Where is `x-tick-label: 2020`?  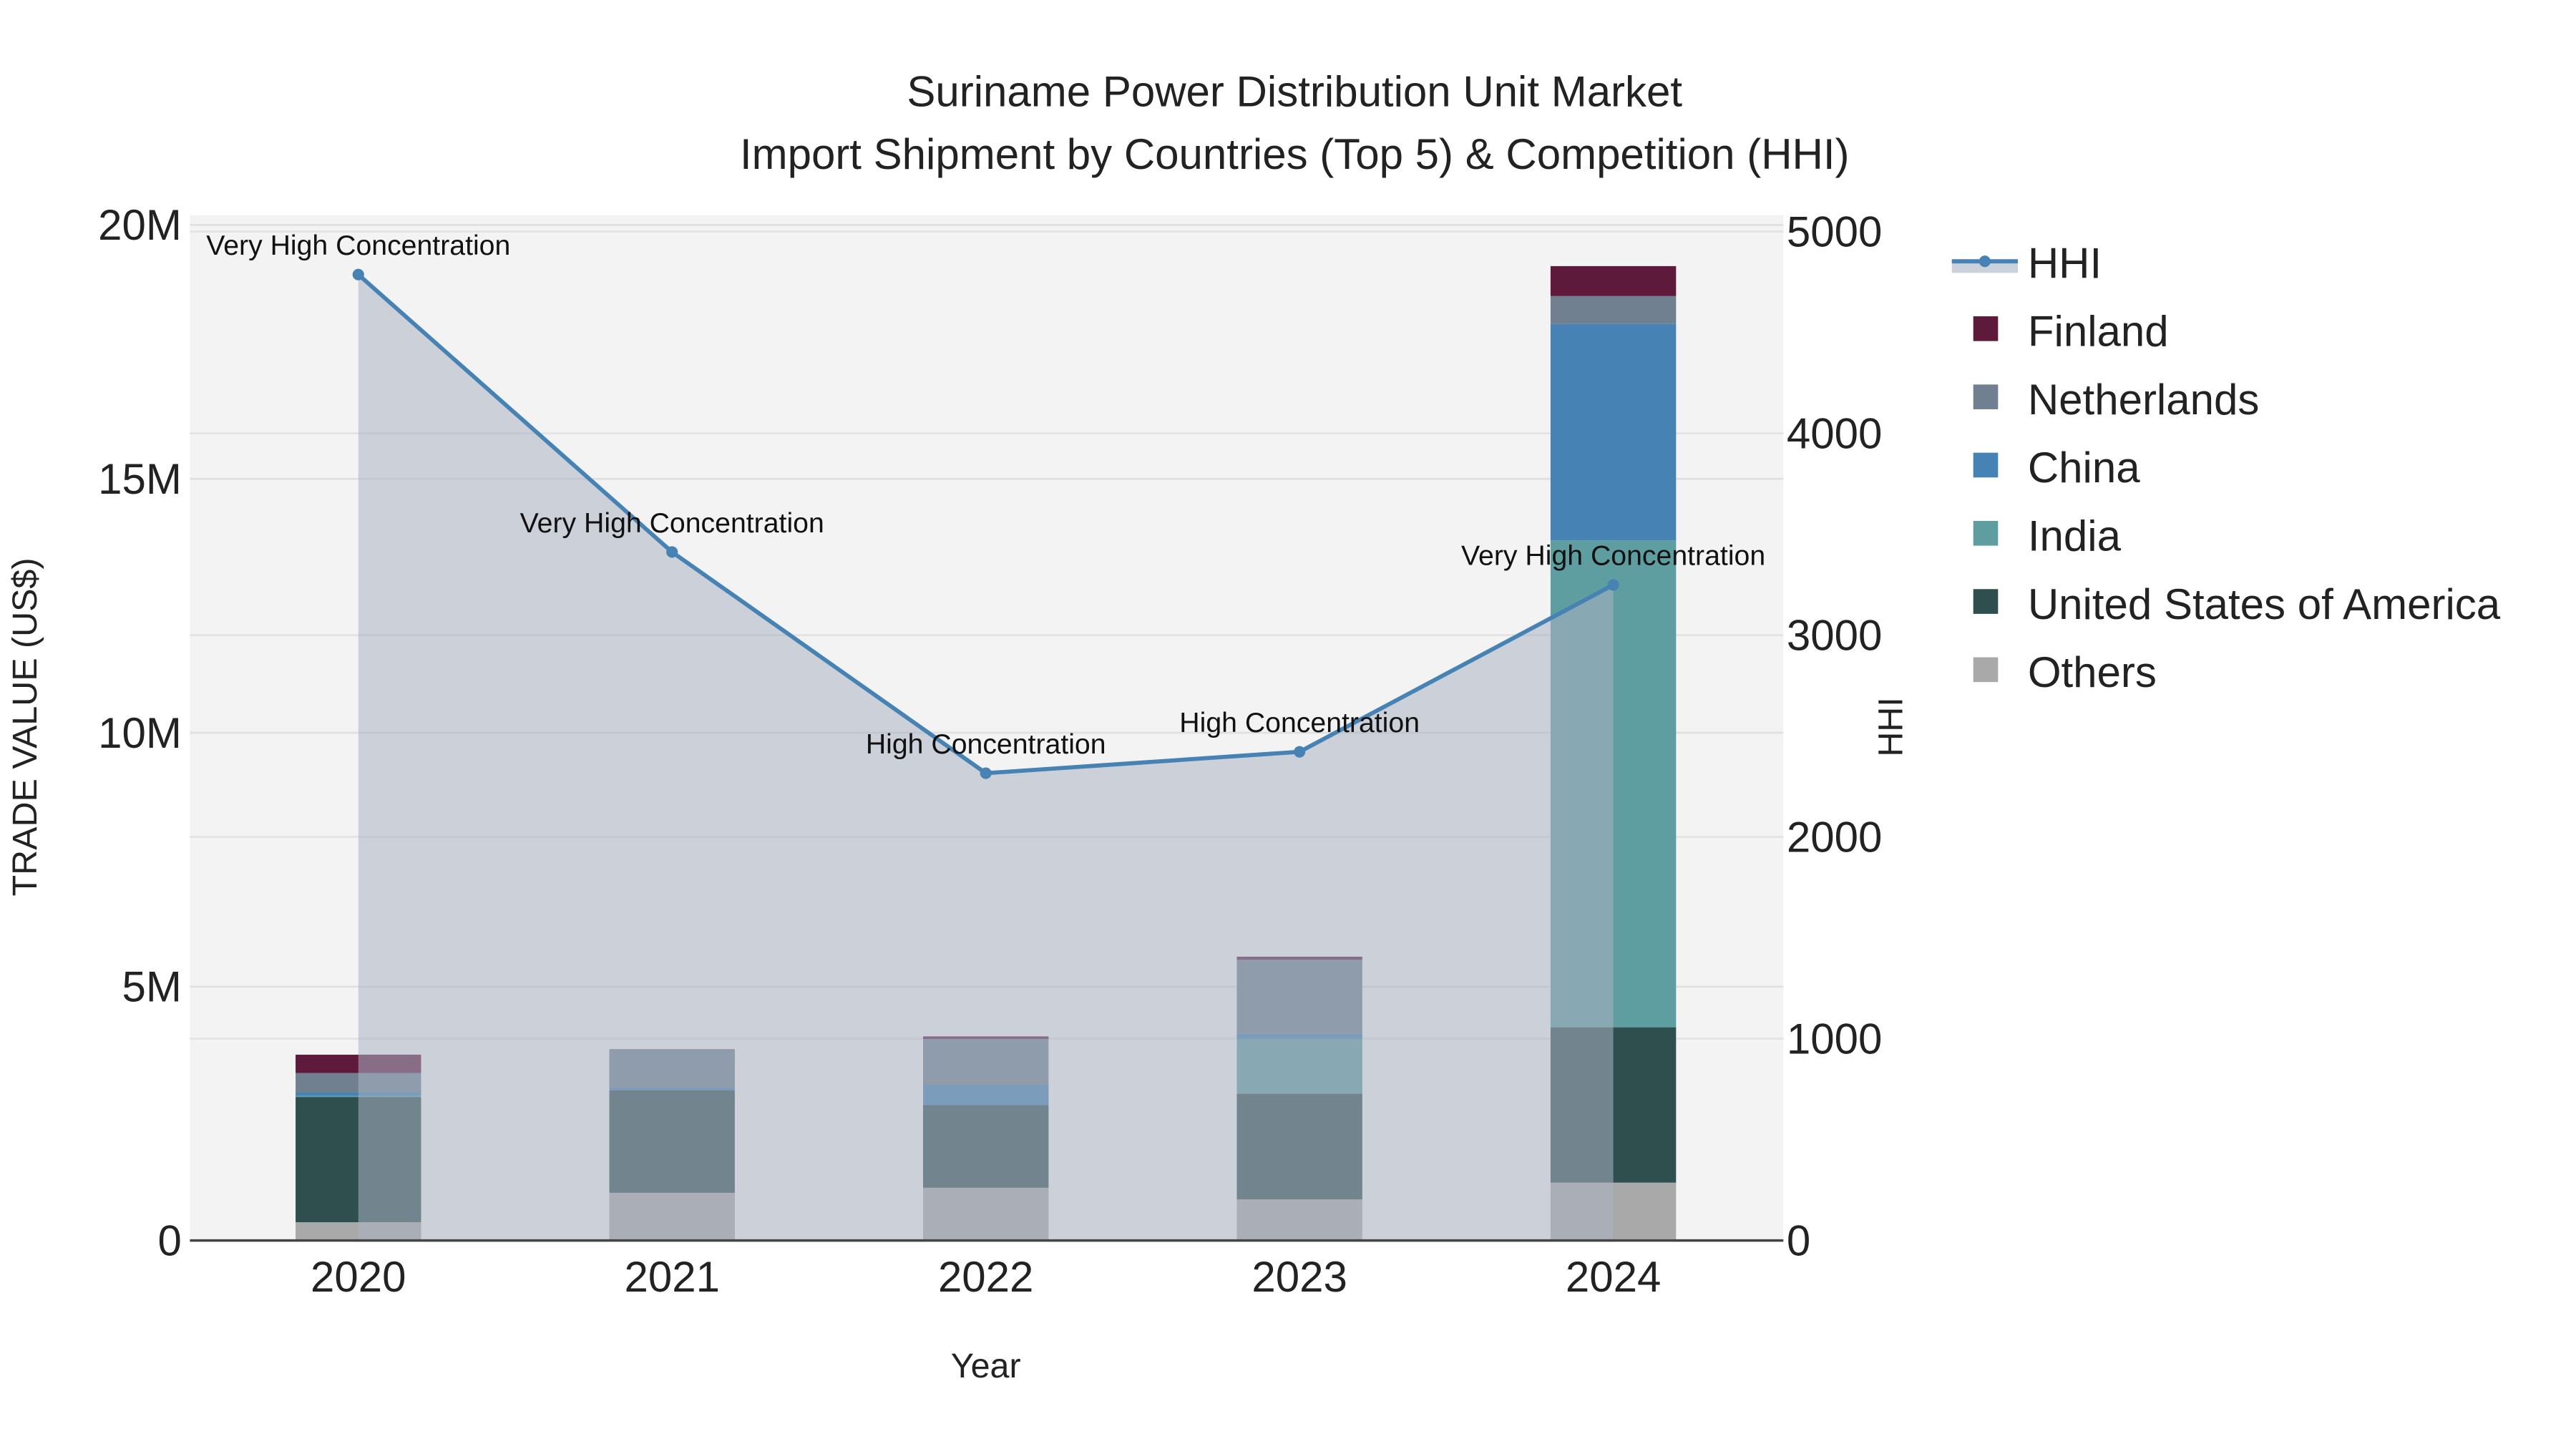
x-tick-label: 2020 is located at coordinates (358, 1277).